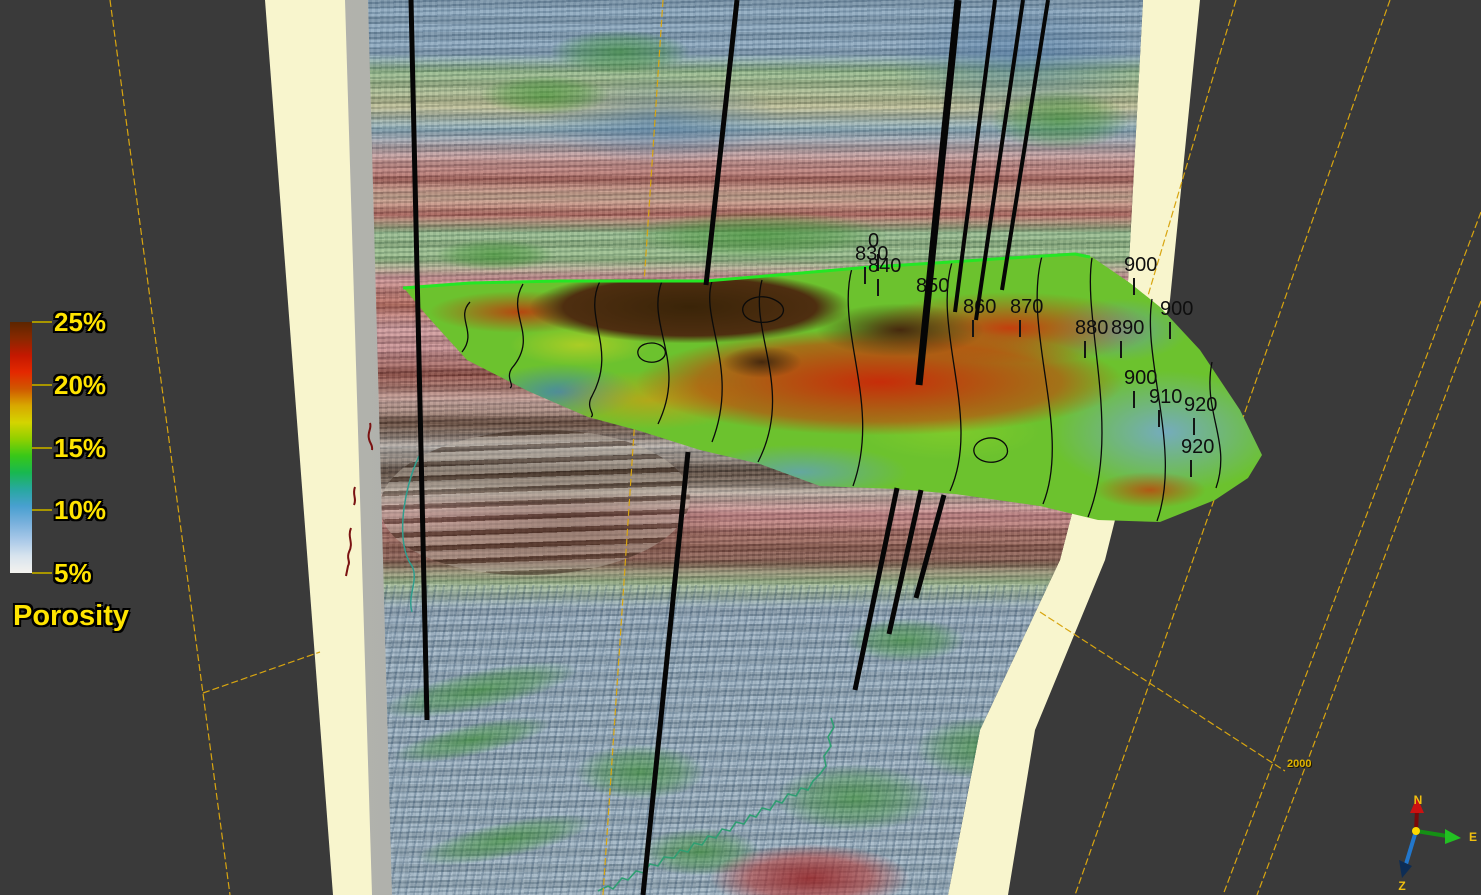 The height and width of the screenshot is (895, 1481). I want to click on down-axis-label: Z, so click(1401, 886).